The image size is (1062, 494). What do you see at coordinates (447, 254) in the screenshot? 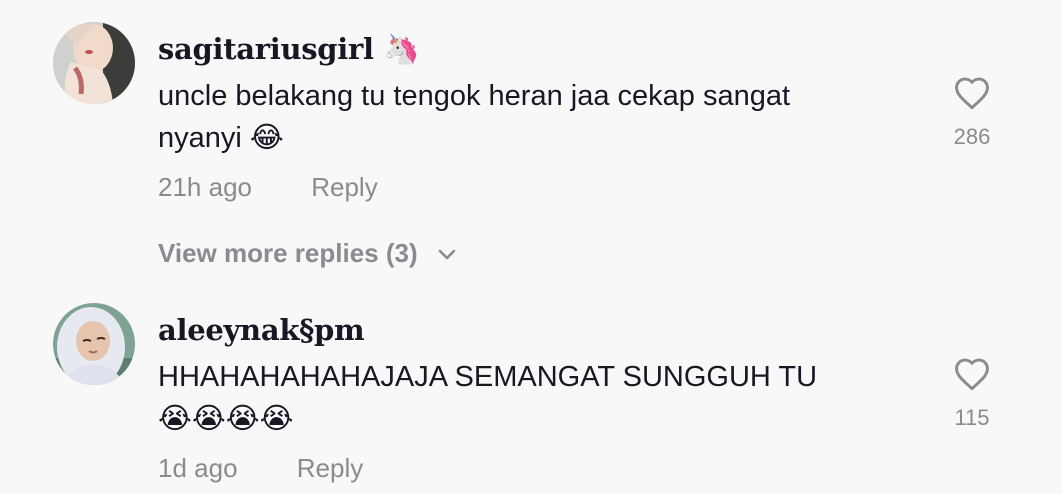
I see `chevron-down-icon` at bounding box center [447, 254].